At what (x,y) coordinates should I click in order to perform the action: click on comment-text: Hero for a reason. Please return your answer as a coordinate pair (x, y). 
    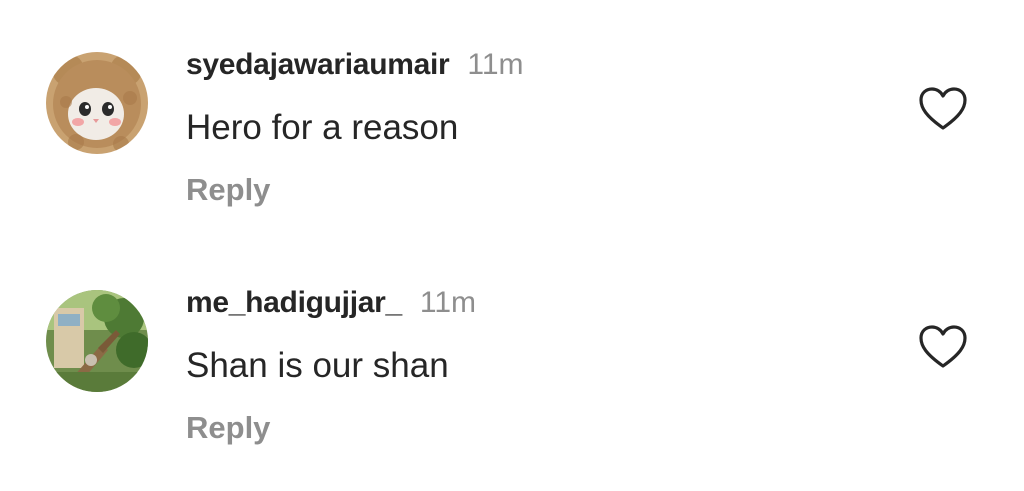
    Looking at the image, I should click on (322, 127).